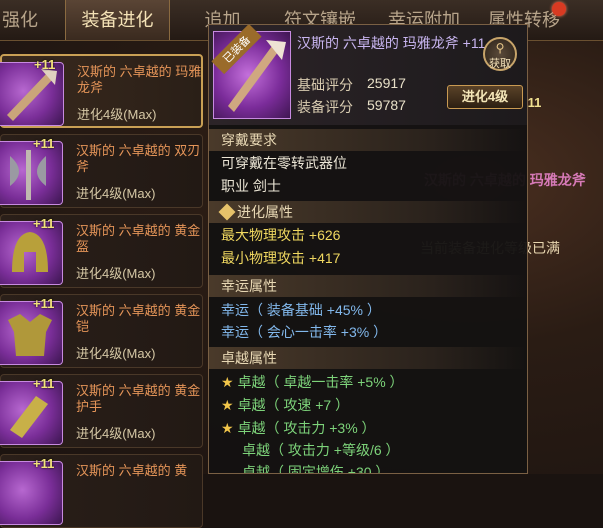 The image size is (603, 528). I want to click on wear-line: 职业 剑士, so click(251, 186).